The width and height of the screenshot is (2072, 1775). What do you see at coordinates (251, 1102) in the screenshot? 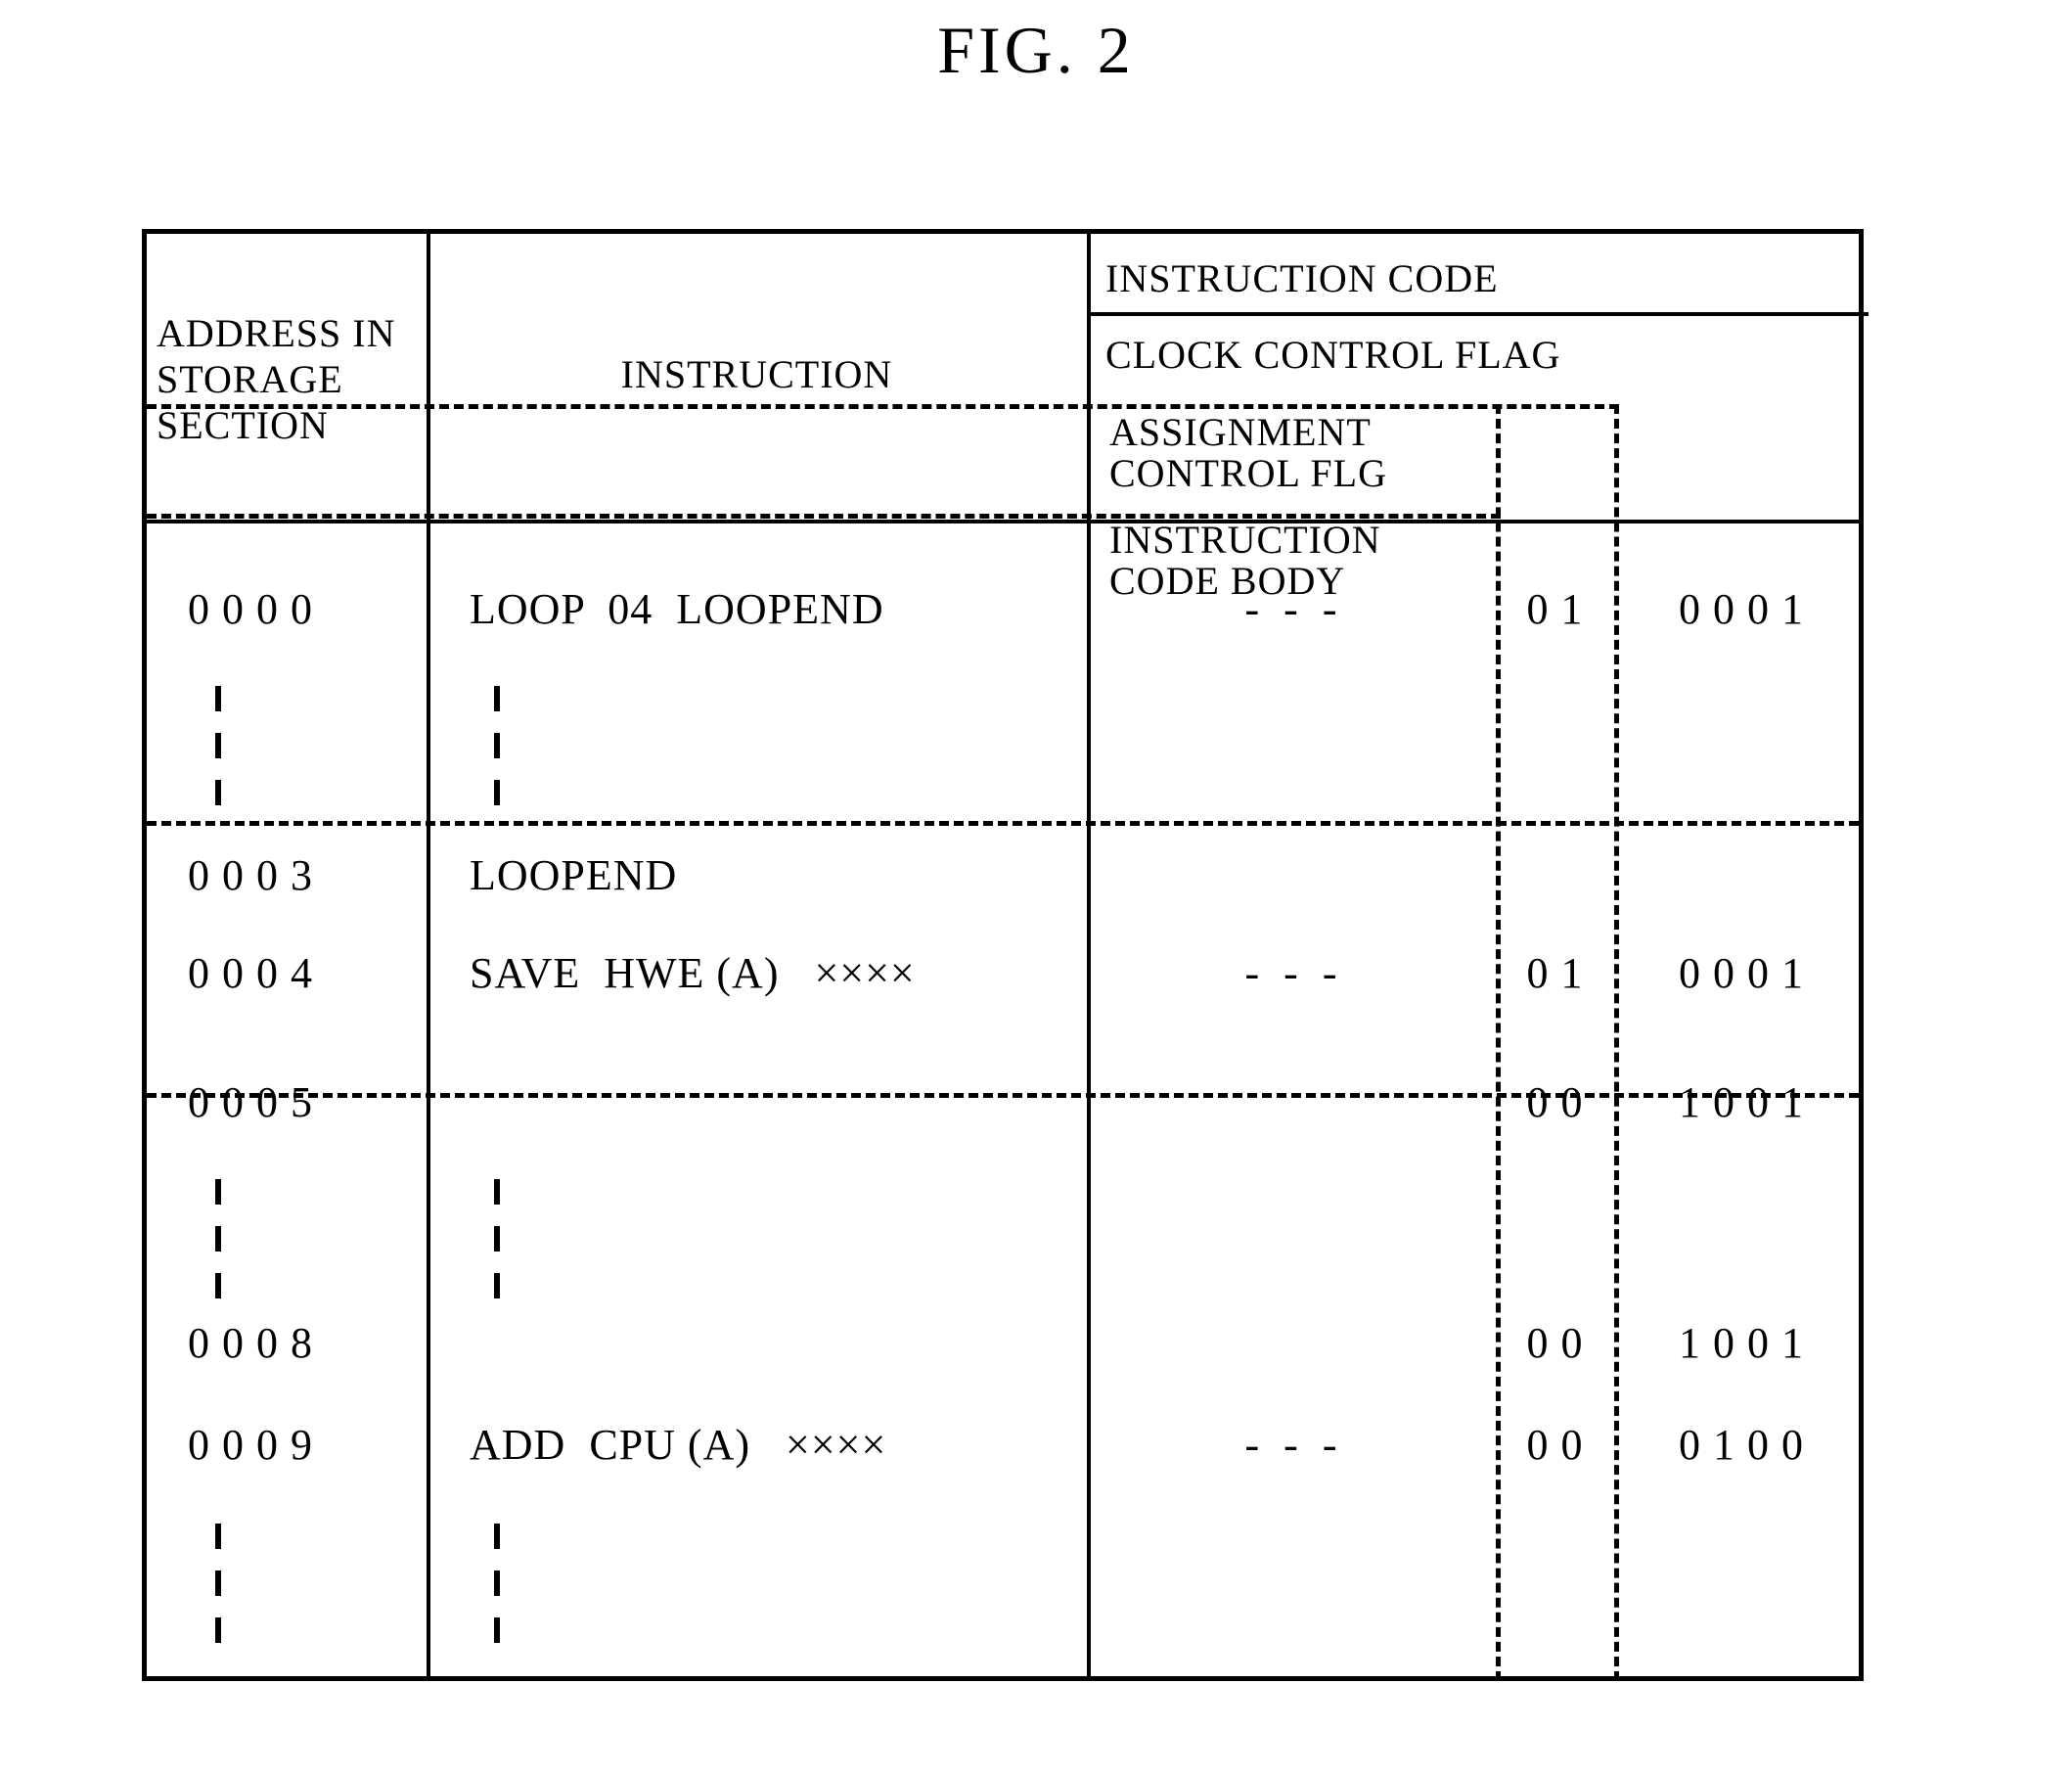
I see `table-row: 0 0 0 5` at bounding box center [251, 1102].